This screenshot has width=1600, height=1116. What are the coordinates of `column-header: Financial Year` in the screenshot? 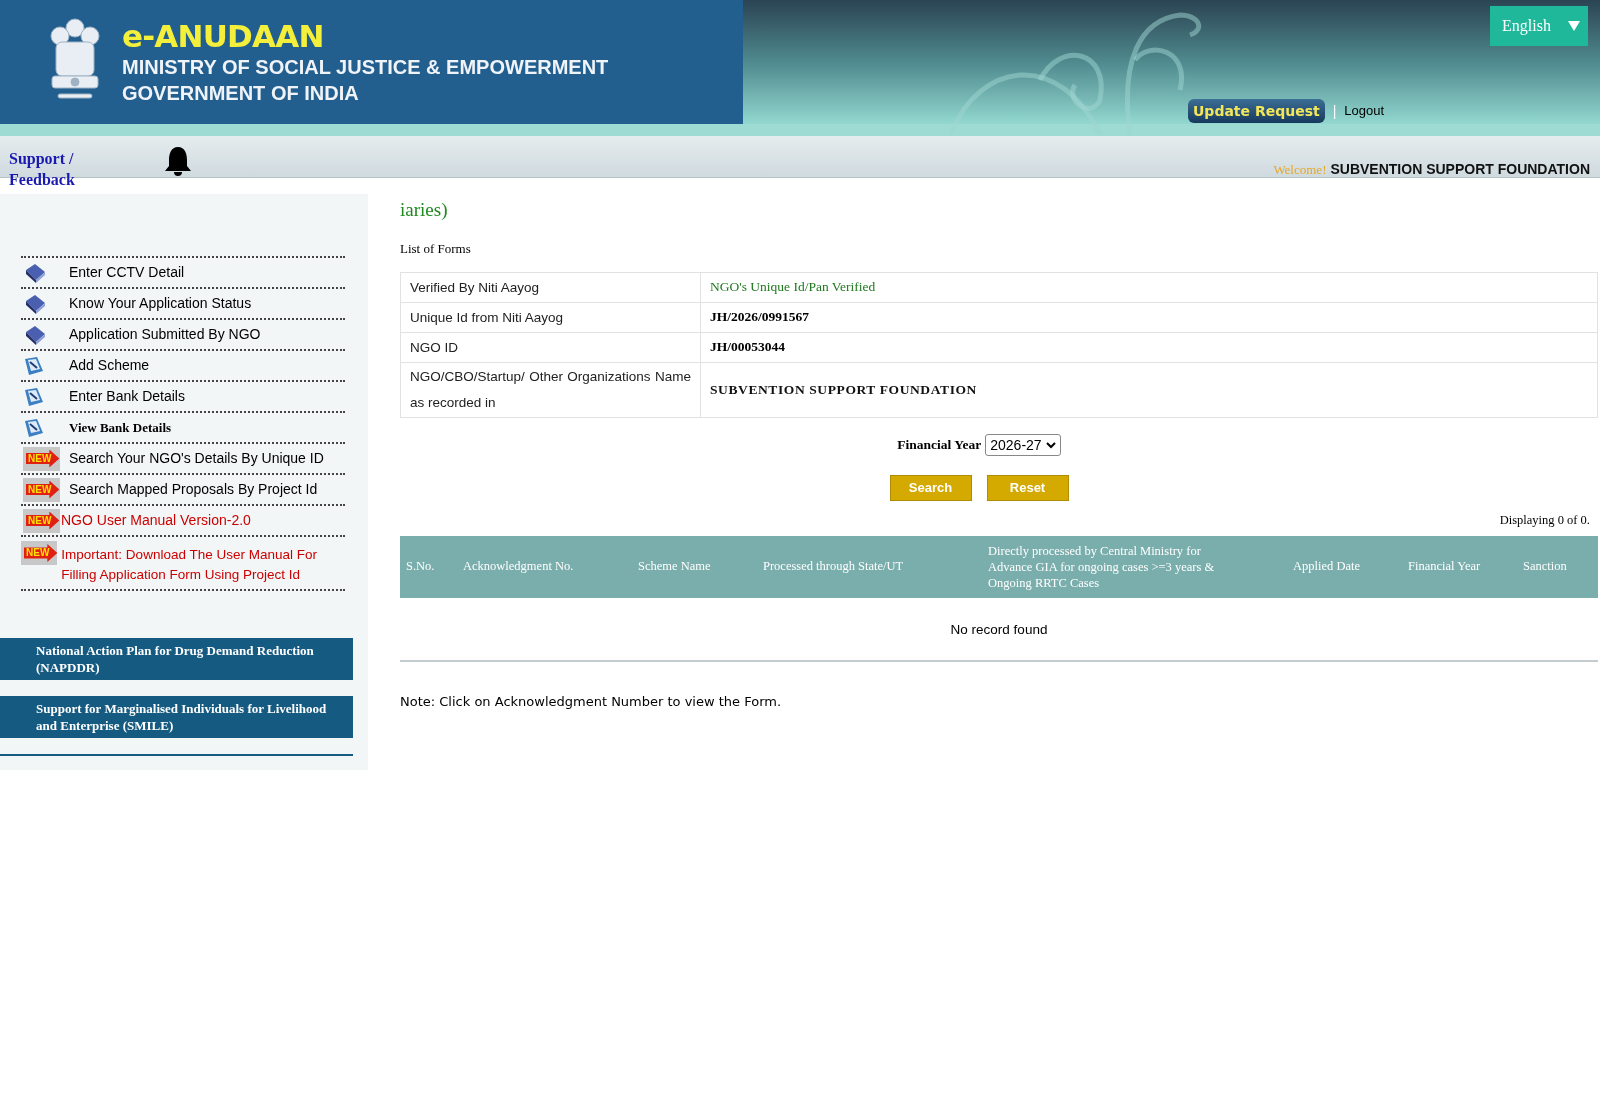 It's located at (1444, 567).